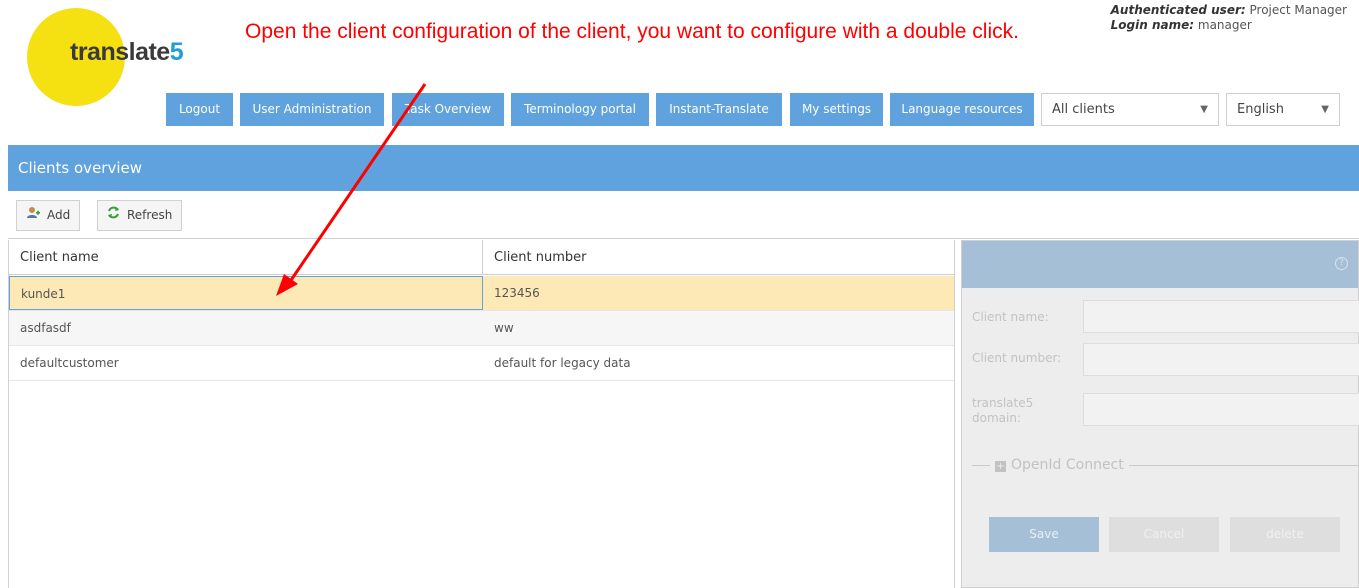 This screenshot has height=588, width=1359. Describe the element at coordinates (683, 168) in the screenshot. I see `panel-title: Clients overview` at that location.